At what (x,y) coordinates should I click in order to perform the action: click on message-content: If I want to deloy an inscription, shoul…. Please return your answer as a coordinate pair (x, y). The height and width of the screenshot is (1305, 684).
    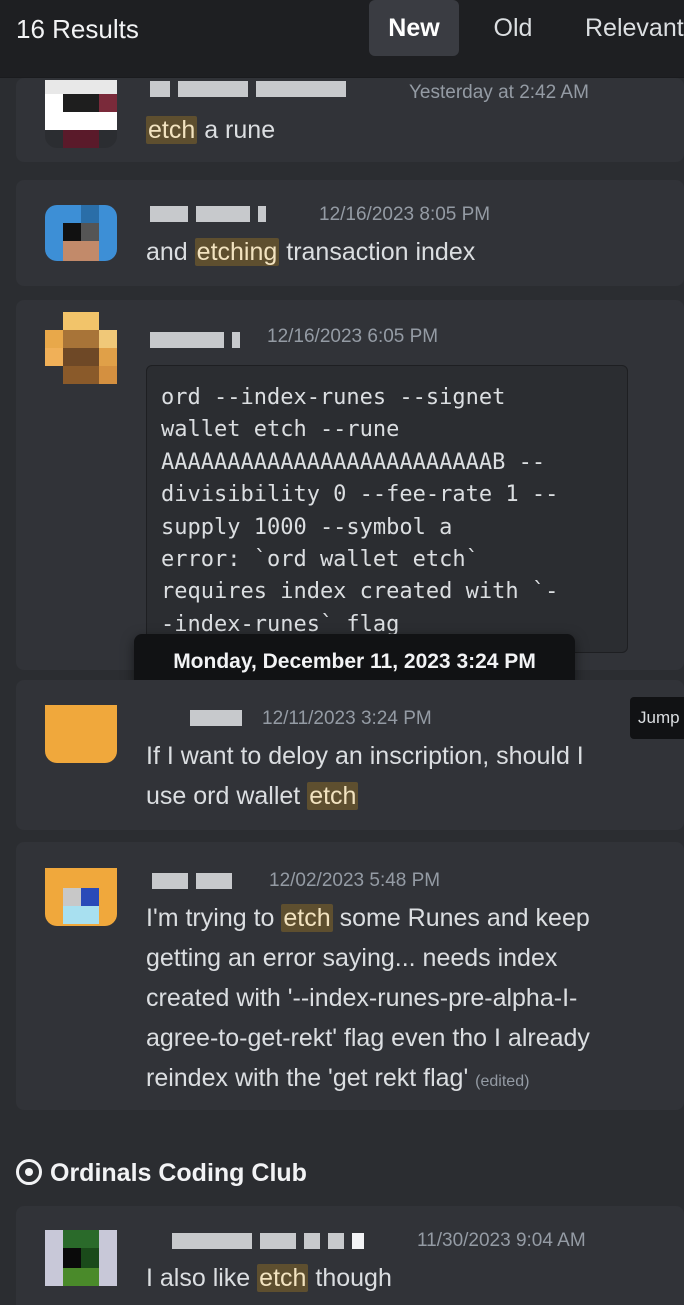
    Looking at the image, I should click on (365, 776).